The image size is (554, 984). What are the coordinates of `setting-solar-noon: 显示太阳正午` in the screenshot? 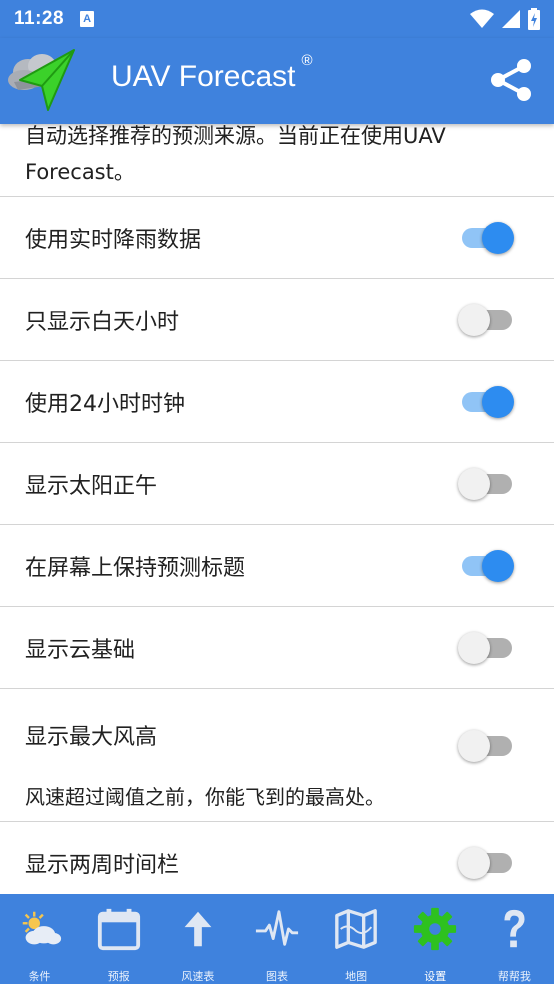 It's located at (277, 483).